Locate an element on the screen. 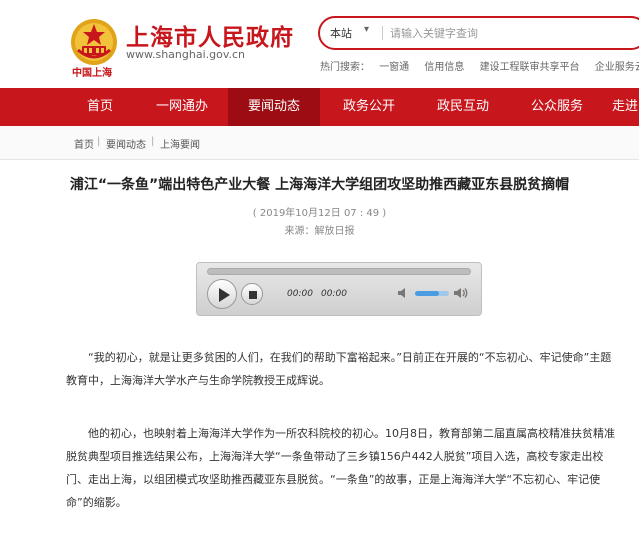 Image resolution: width=639 pixels, height=538 pixels. nav-item-more: 走进 is located at coordinates (625, 107).